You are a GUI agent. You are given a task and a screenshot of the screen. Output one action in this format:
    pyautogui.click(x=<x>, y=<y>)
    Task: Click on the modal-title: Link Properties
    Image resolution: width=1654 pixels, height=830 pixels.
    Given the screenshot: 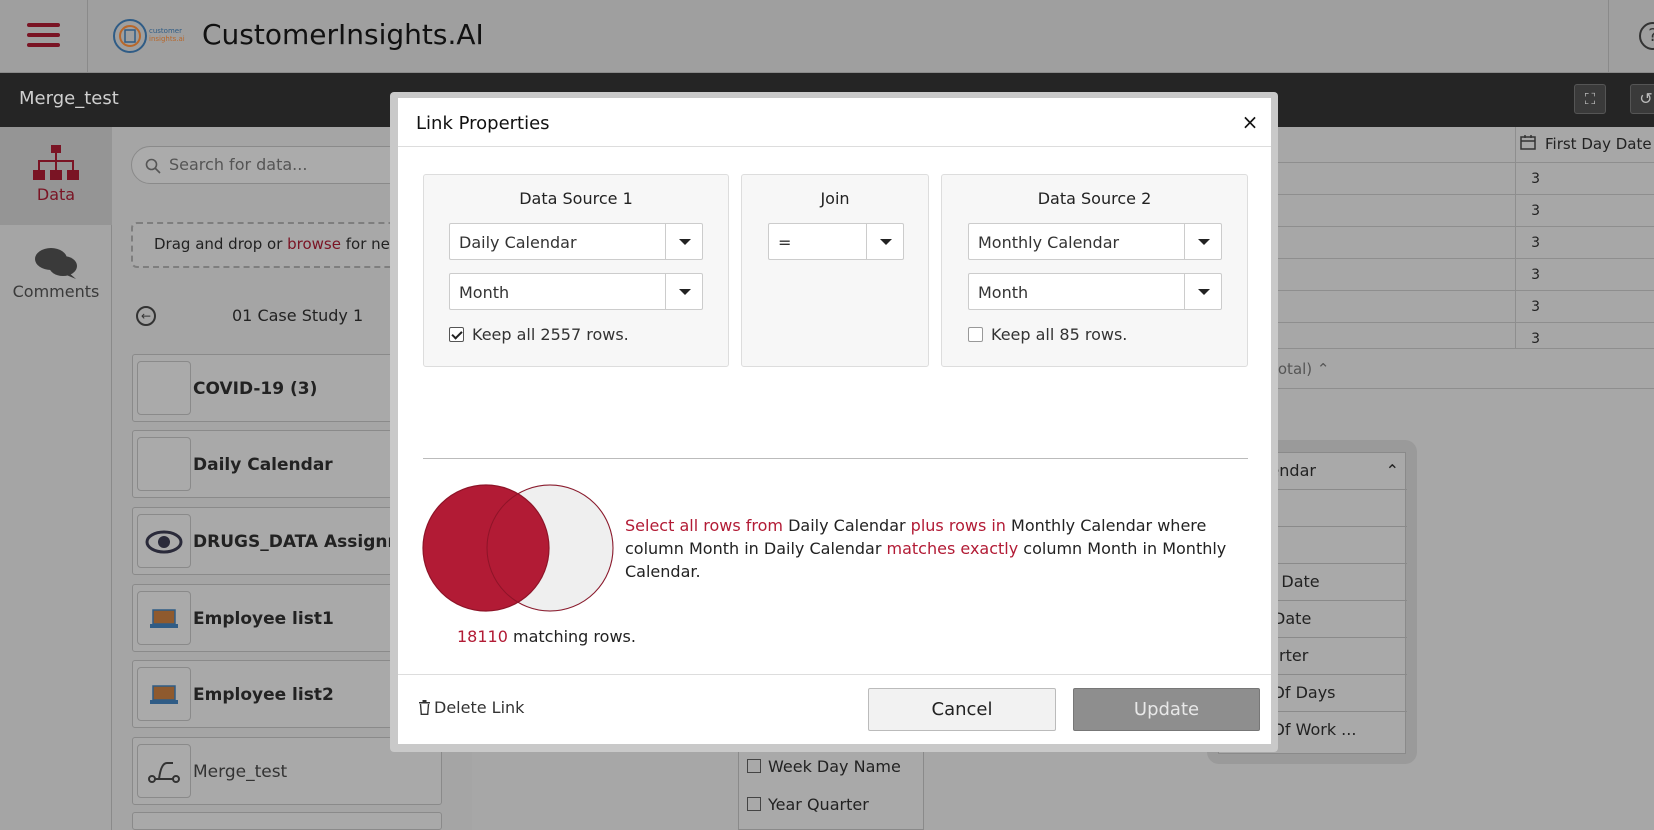 What is the action you would take?
    pyautogui.click(x=483, y=123)
    